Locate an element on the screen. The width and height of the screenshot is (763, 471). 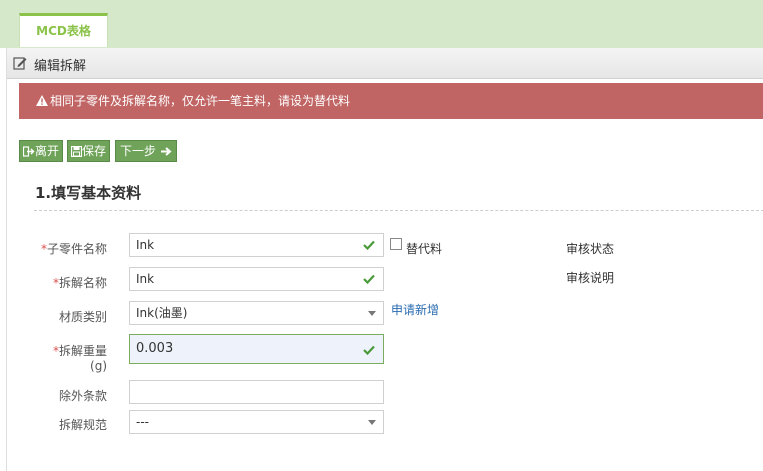
save-label: 保存 is located at coordinates (94, 151).